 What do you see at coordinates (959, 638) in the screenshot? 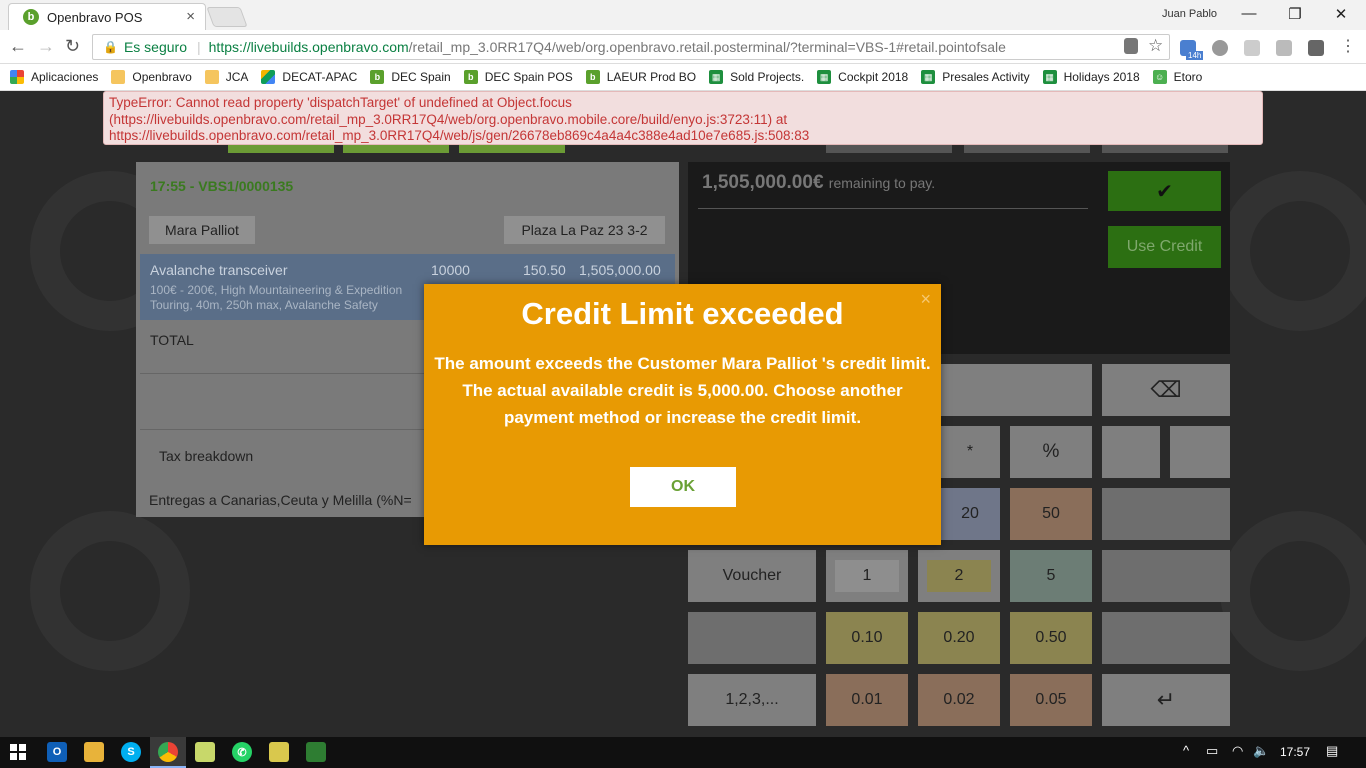
I see `key-0-20: 0.20` at bounding box center [959, 638].